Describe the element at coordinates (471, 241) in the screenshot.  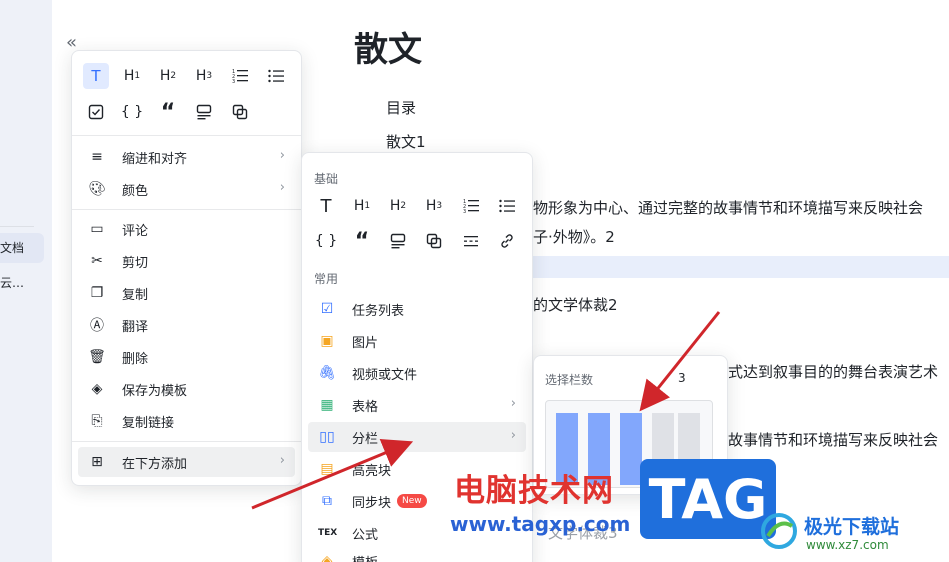
I see `divider-icon` at that location.